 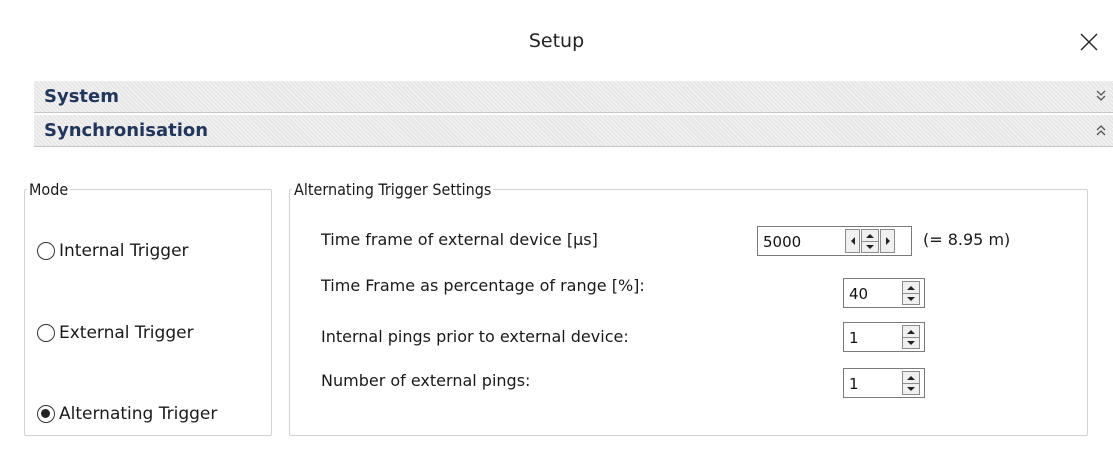 I want to click on mode-legend: Mode, so click(x=49, y=189).